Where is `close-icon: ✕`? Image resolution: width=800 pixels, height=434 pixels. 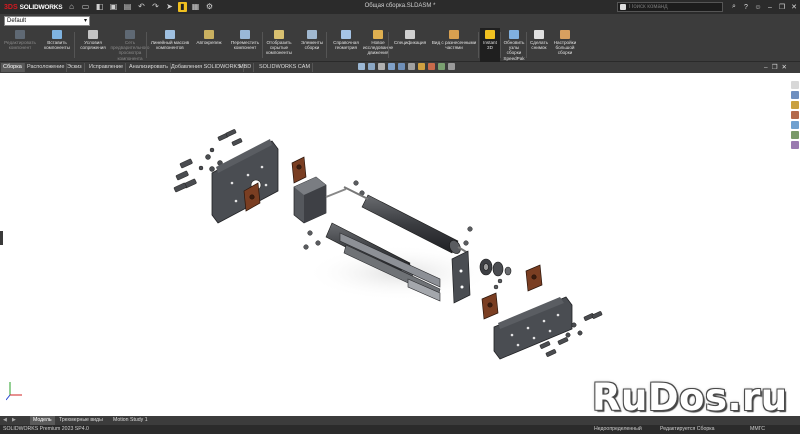 close-icon: ✕ is located at coordinates (794, 7).